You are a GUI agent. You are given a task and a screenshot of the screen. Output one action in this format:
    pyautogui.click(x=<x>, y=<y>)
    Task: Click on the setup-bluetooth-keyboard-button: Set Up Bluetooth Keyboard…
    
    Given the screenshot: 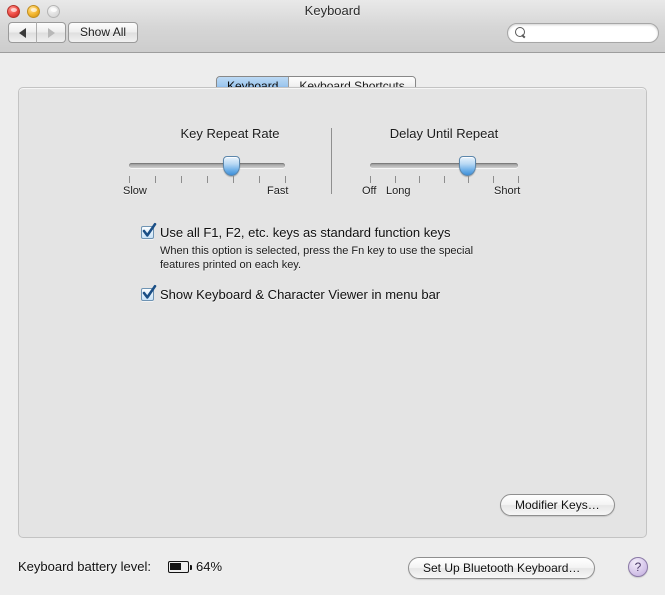 What is the action you would take?
    pyautogui.click(x=502, y=568)
    